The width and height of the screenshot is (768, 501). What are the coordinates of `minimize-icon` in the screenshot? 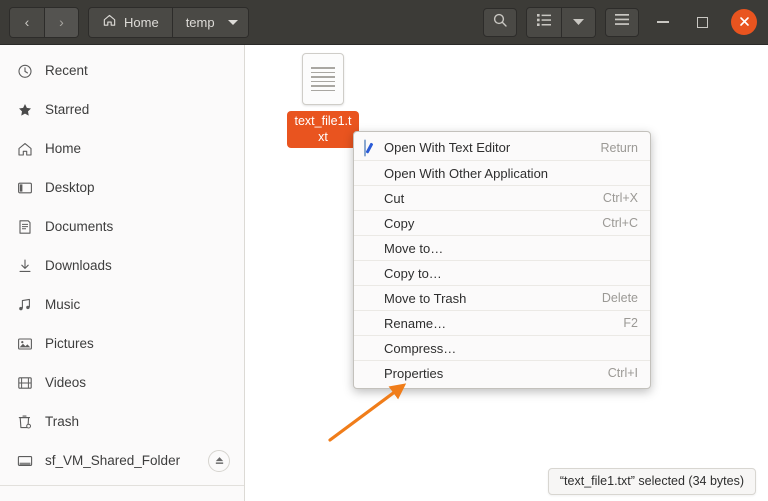 It's located at (663, 22).